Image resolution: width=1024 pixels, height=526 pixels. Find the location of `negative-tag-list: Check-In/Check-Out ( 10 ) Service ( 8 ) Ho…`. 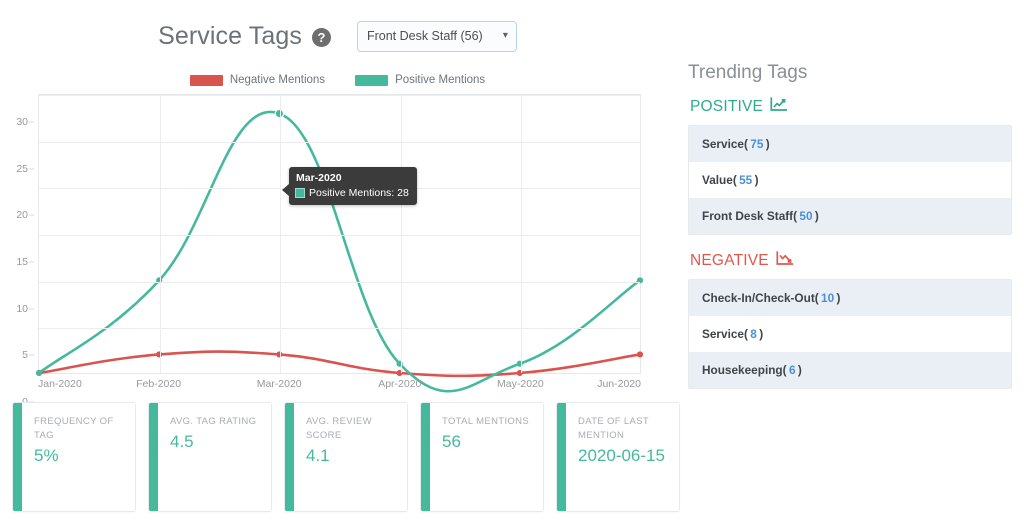

negative-tag-list: Check-In/Check-Out ( 10 ) Service ( 8 ) Ho… is located at coordinates (850, 334).